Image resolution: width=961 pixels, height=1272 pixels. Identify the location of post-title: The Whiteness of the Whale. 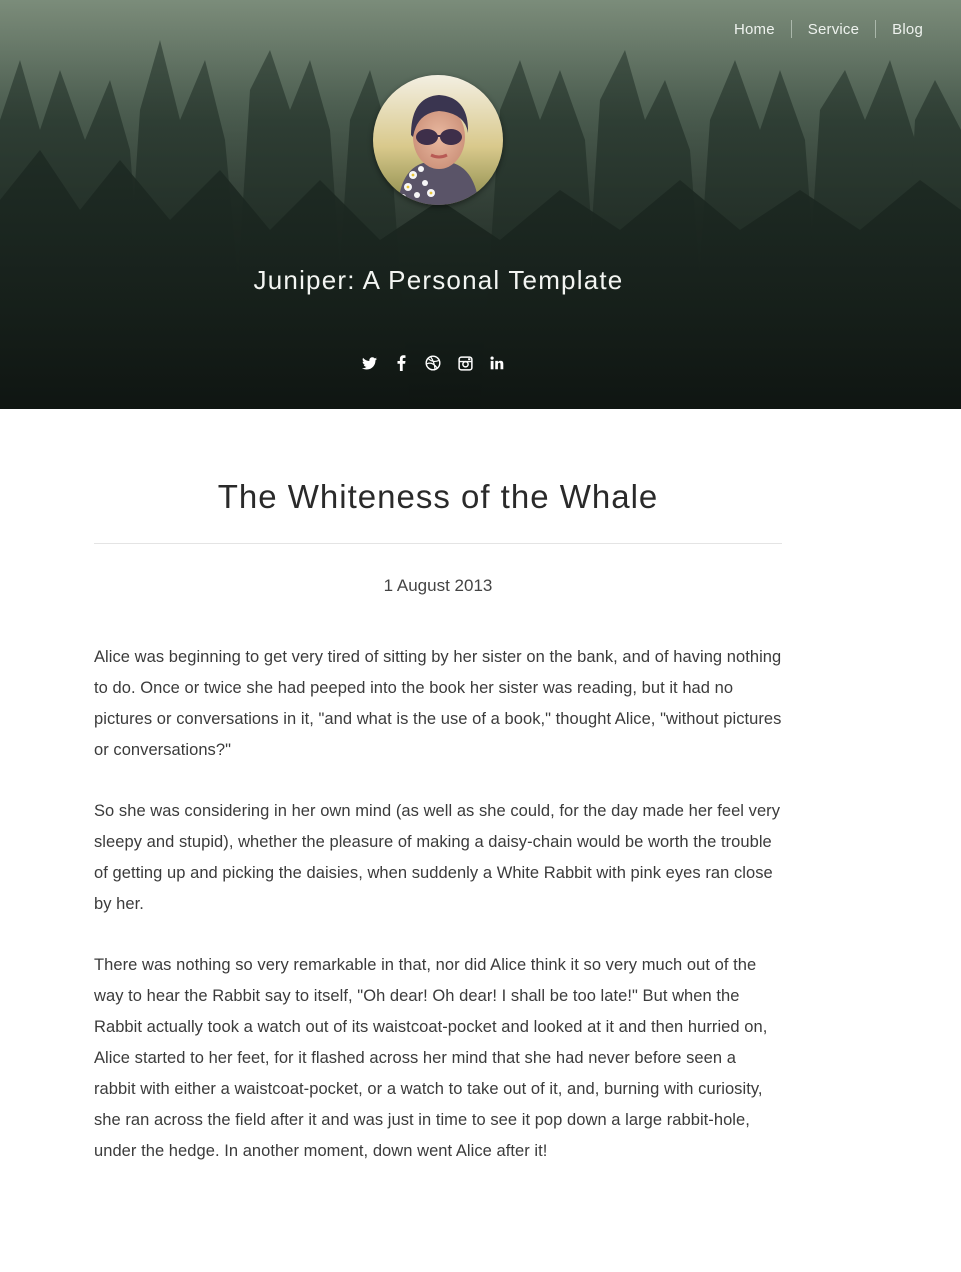
(438, 496).